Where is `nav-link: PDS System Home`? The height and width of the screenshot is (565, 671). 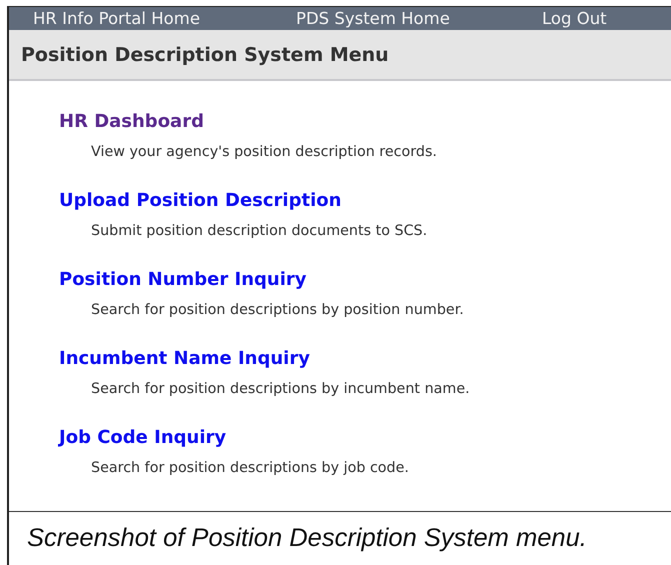 nav-link: PDS System Home is located at coordinates (419, 18).